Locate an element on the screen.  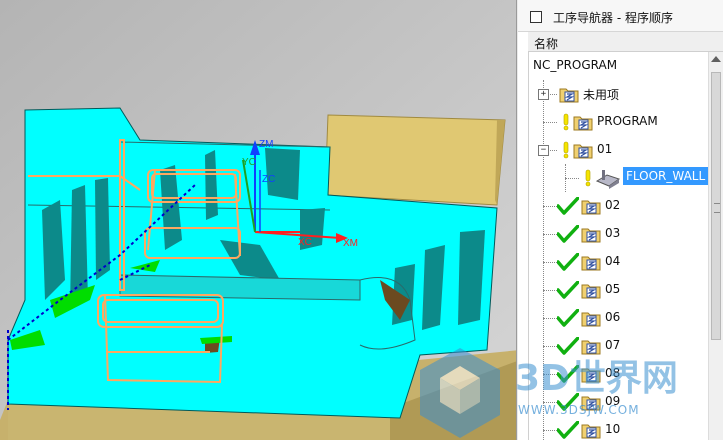
tree-row-07: 07 is located at coordinates (619, 346).